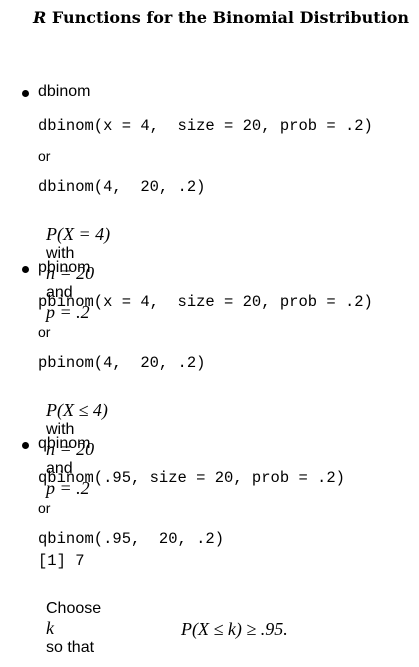 The image size is (419, 667). I want to click on code-pbinom-named: pbinom(x = 4, size = 20, prob = .2), so click(205, 302).